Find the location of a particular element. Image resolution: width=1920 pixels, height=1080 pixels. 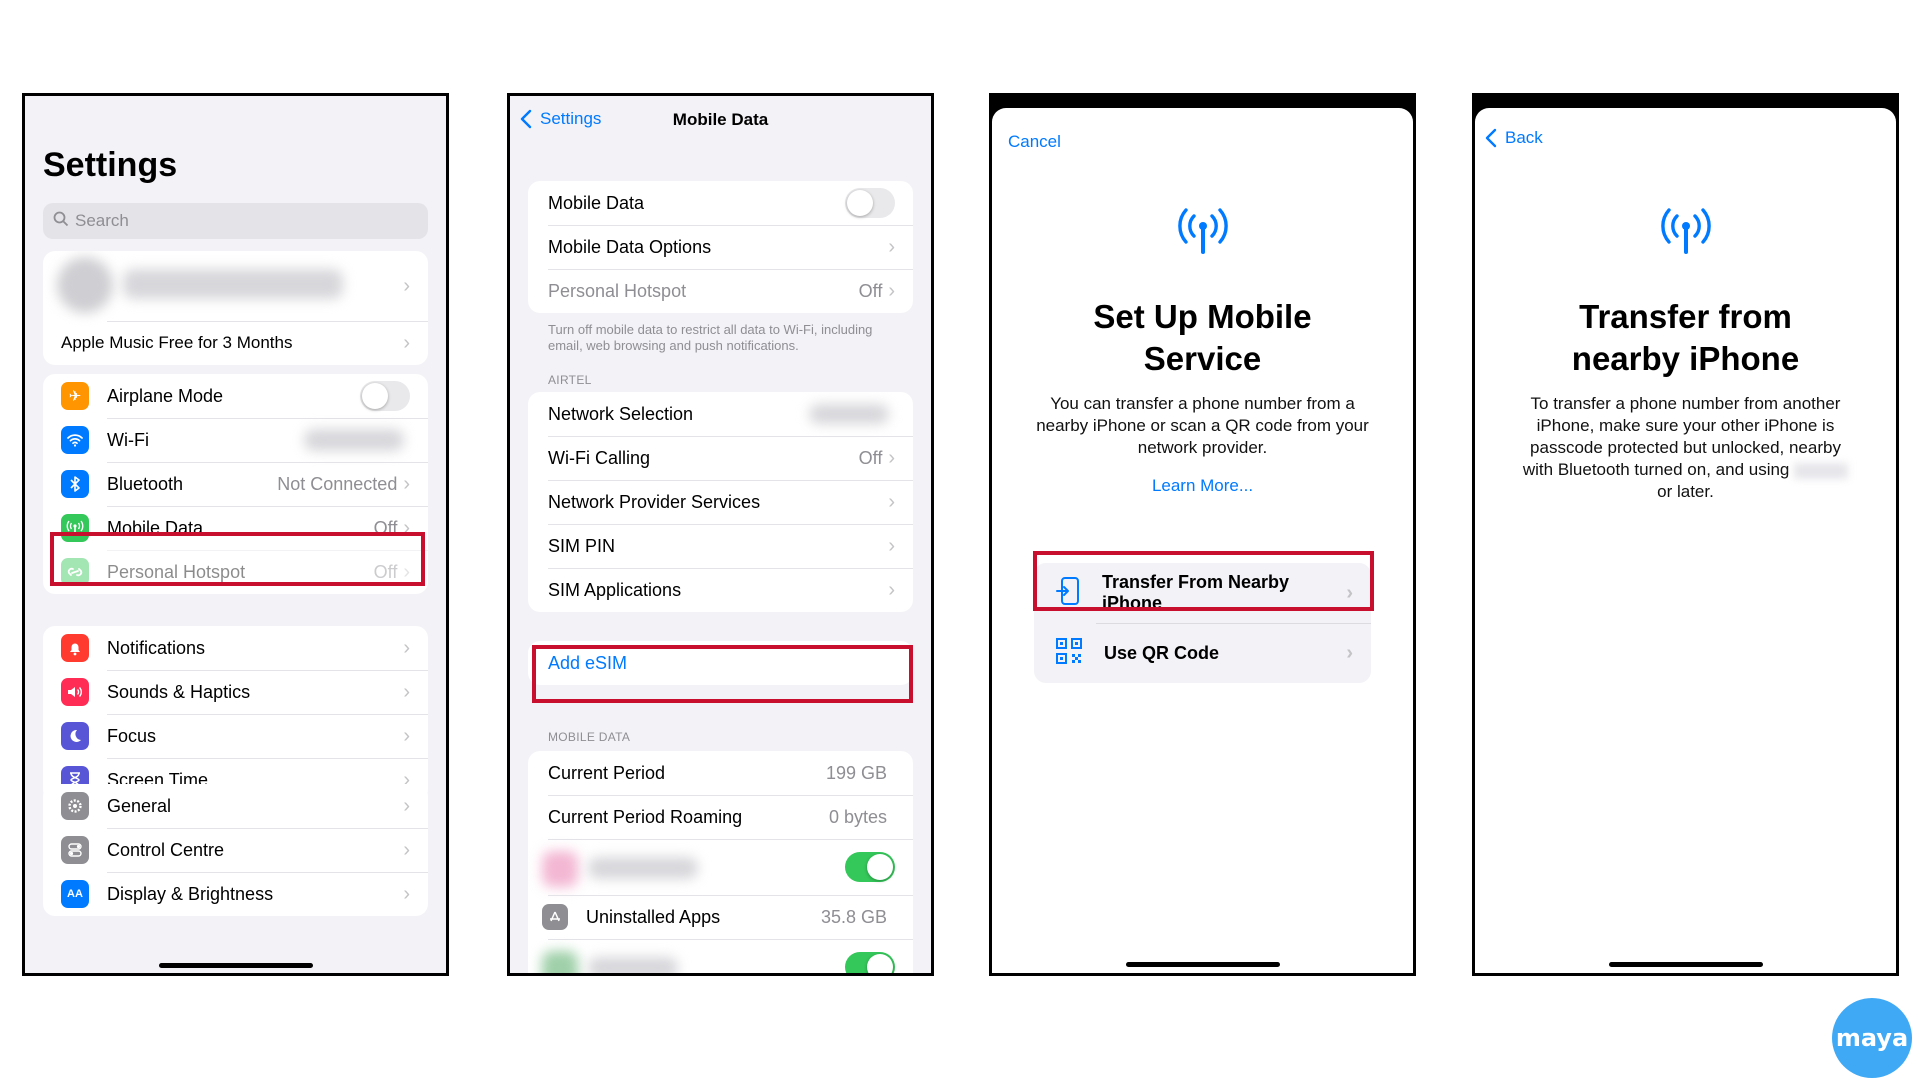

row-label: Notifications is located at coordinates (156, 647).